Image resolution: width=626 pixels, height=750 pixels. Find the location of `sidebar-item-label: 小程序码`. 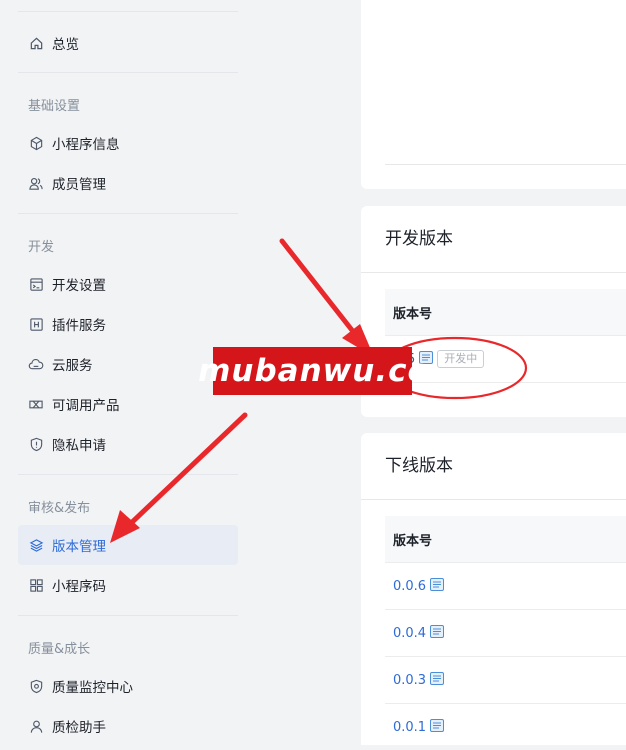

sidebar-item-label: 小程序码 is located at coordinates (79, 587).